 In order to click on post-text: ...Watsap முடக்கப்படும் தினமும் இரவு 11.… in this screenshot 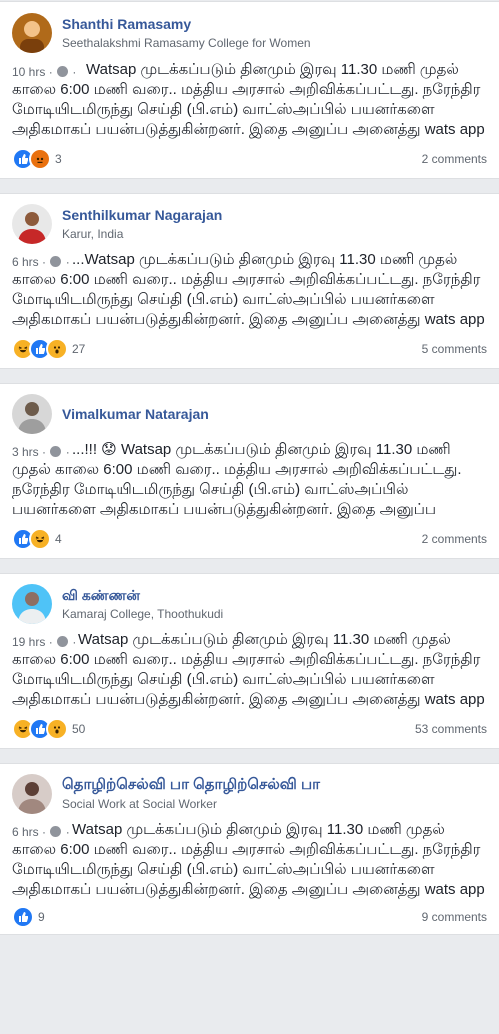, I will do `click(249, 290)`.